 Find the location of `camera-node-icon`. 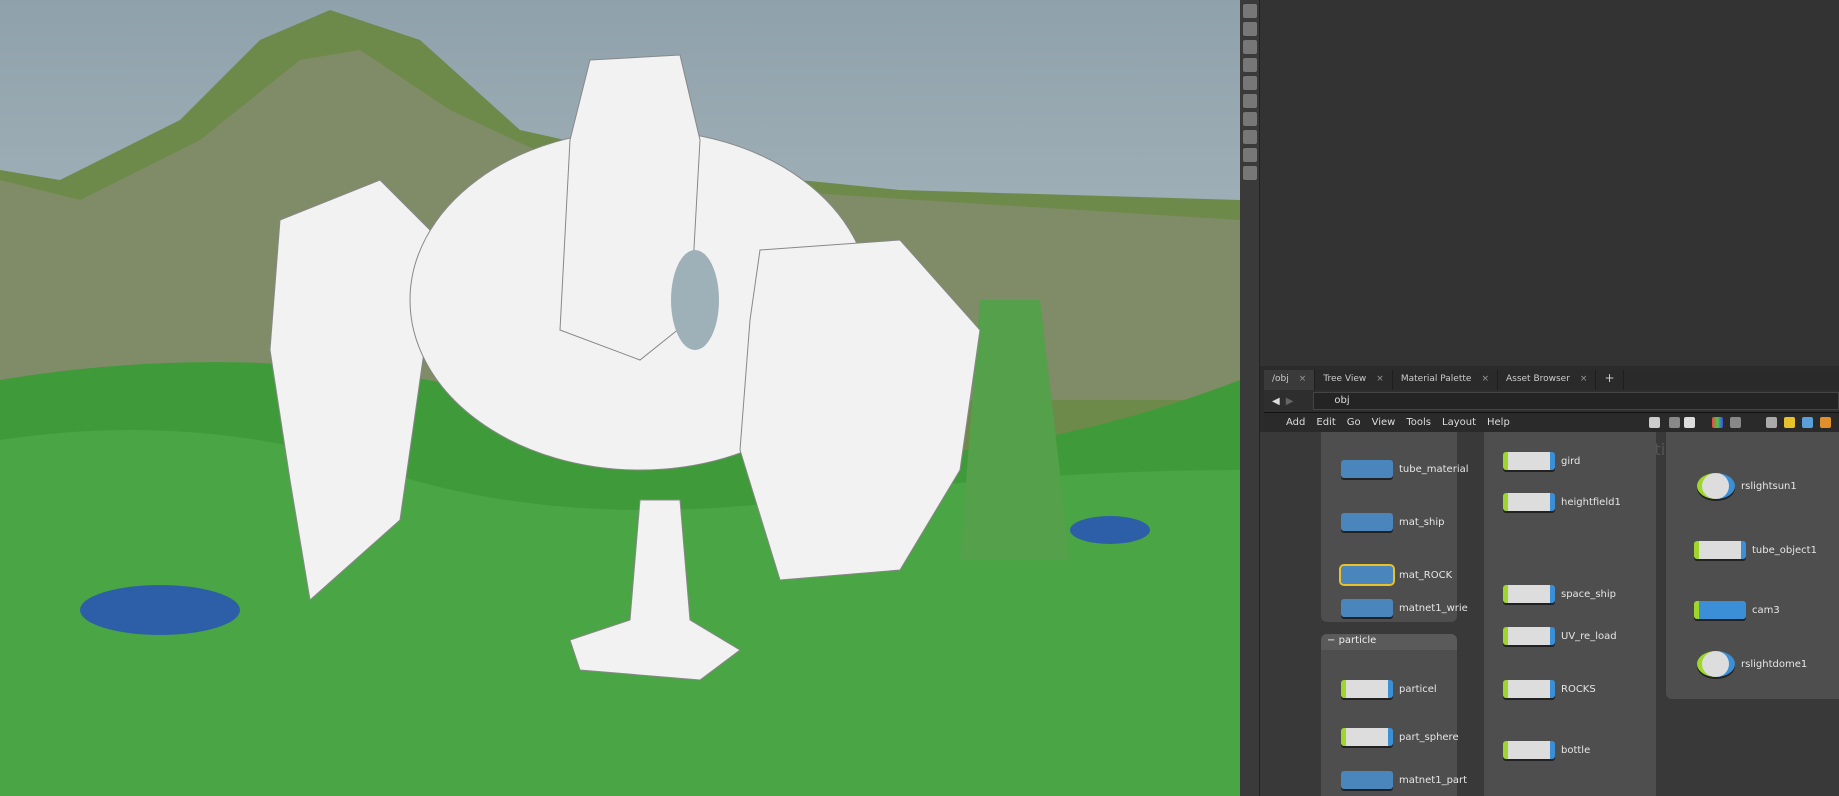

camera-node-icon is located at coordinates (1720, 610).